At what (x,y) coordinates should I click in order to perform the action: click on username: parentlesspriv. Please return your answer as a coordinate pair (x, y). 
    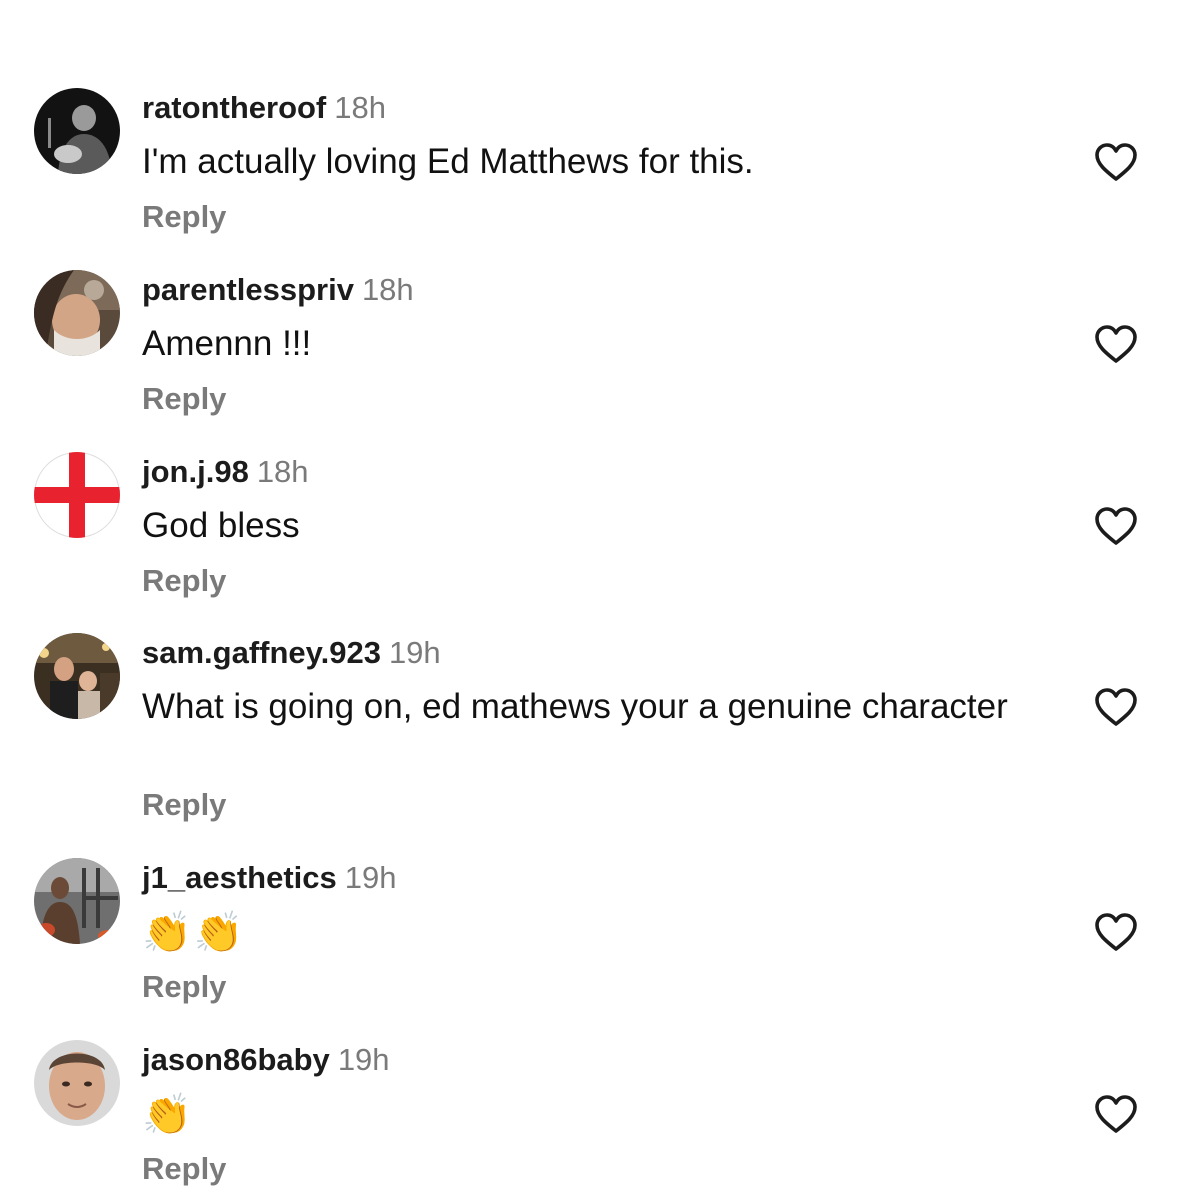
    Looking at the image, I should click on (248, 289).